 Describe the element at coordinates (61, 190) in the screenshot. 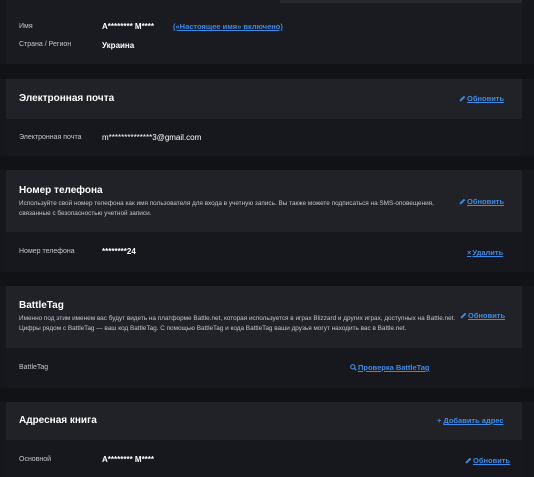

I see `phone-section-title: Номер телефона` at that location.